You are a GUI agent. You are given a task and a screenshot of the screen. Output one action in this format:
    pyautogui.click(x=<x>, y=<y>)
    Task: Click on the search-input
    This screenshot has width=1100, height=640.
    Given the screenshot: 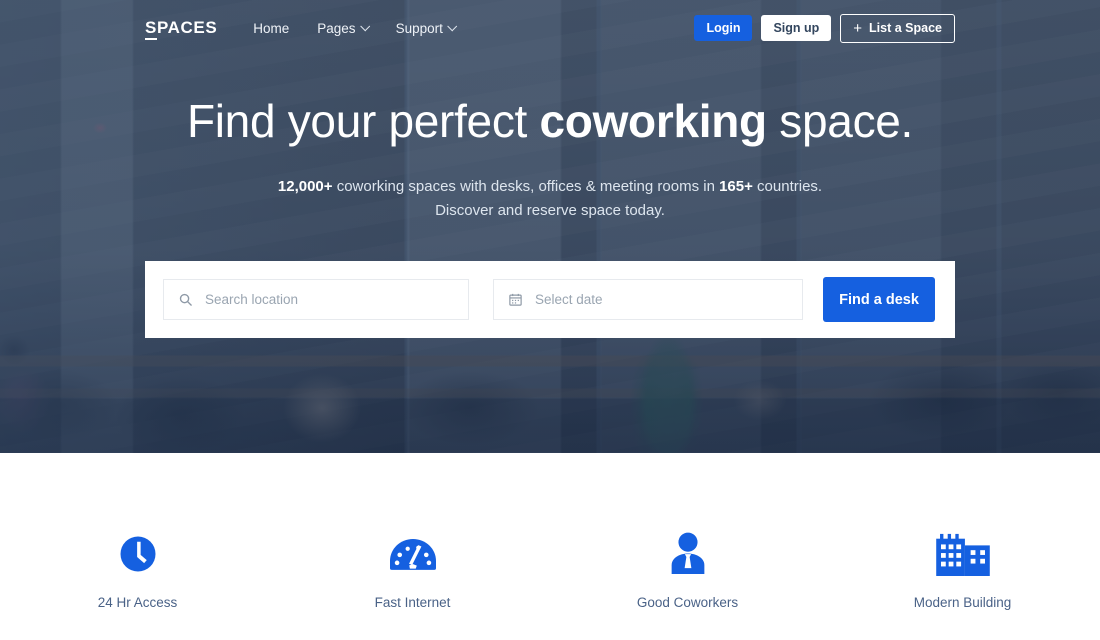 What is the action you would take?
    pyautogui.click(x=329, y=299)
    